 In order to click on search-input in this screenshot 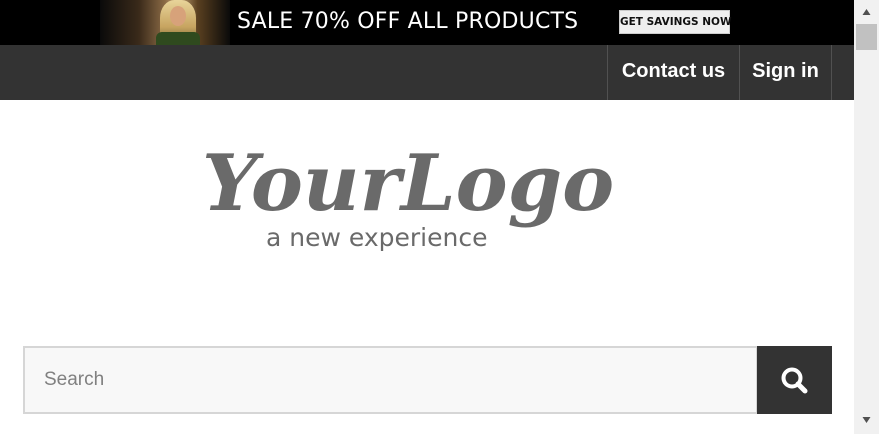, I will do `click(390, 380)`.